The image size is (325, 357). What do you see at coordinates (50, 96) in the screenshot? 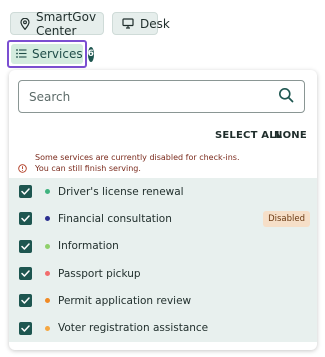
I see `search-placeholder: Search` at bounding box center [50, 96].